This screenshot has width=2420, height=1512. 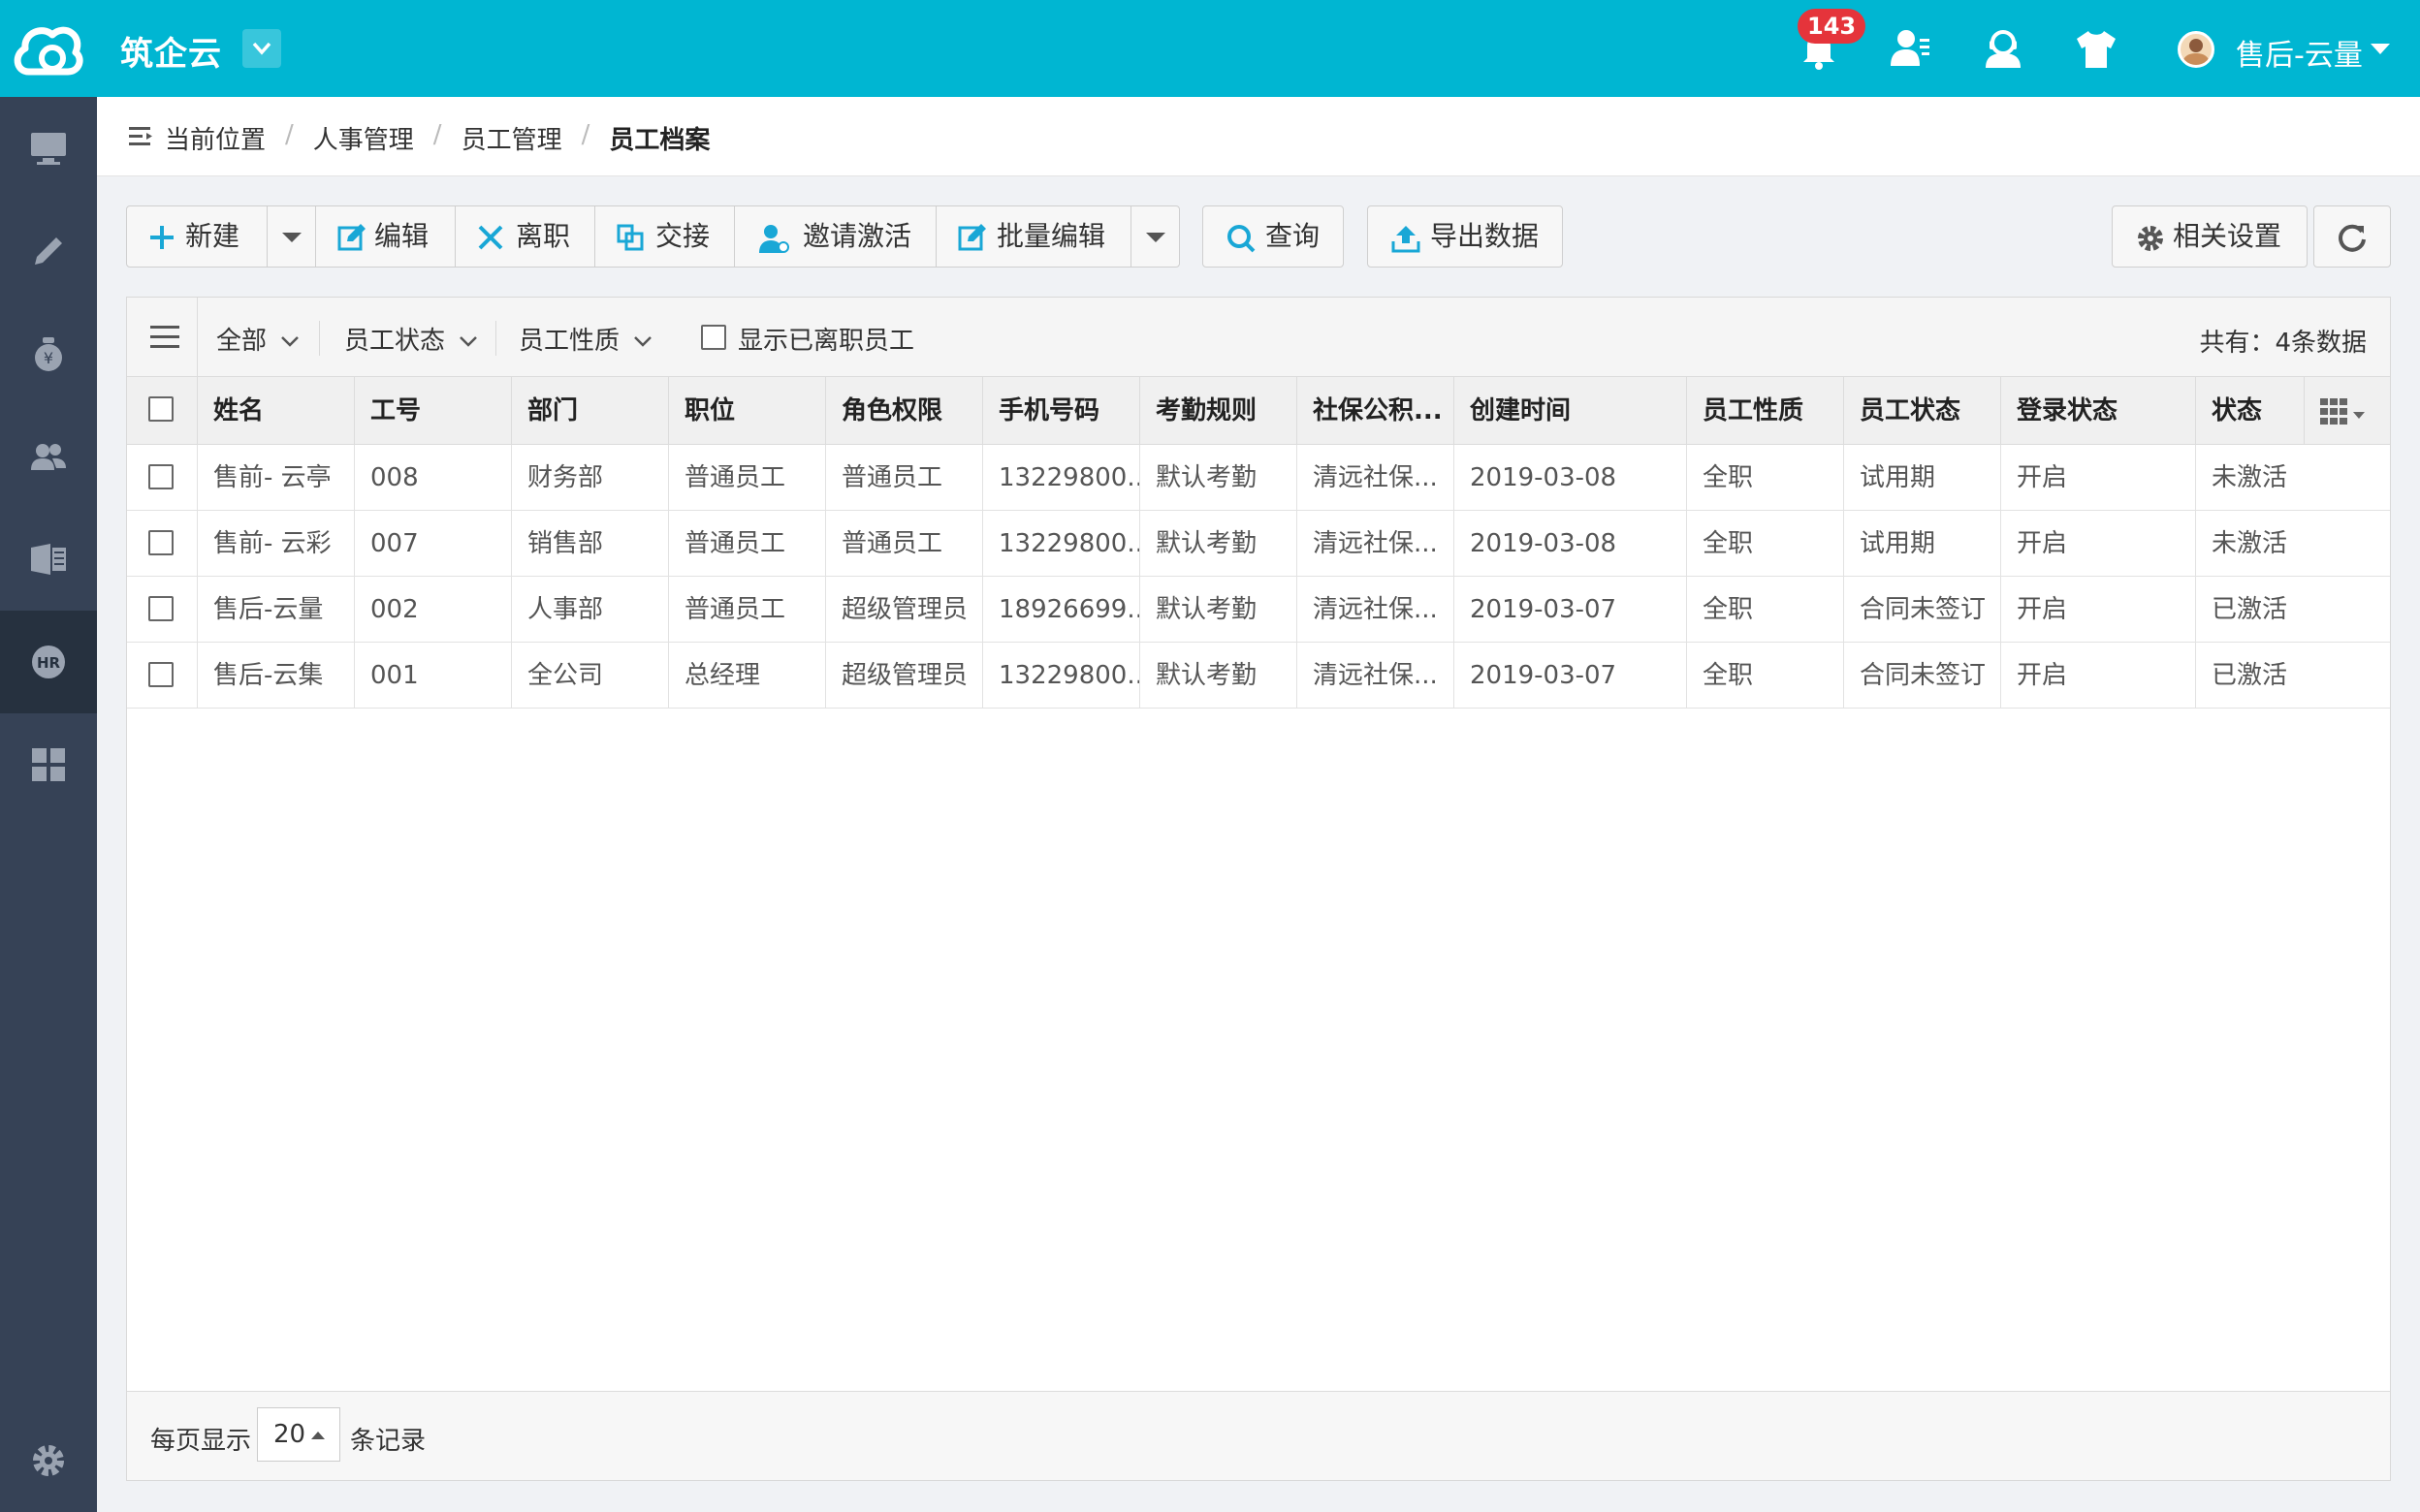 What do you see at coordinates (2196, 50) in the screenshot?
I see `avatar` at bounding box center [2196, 50].